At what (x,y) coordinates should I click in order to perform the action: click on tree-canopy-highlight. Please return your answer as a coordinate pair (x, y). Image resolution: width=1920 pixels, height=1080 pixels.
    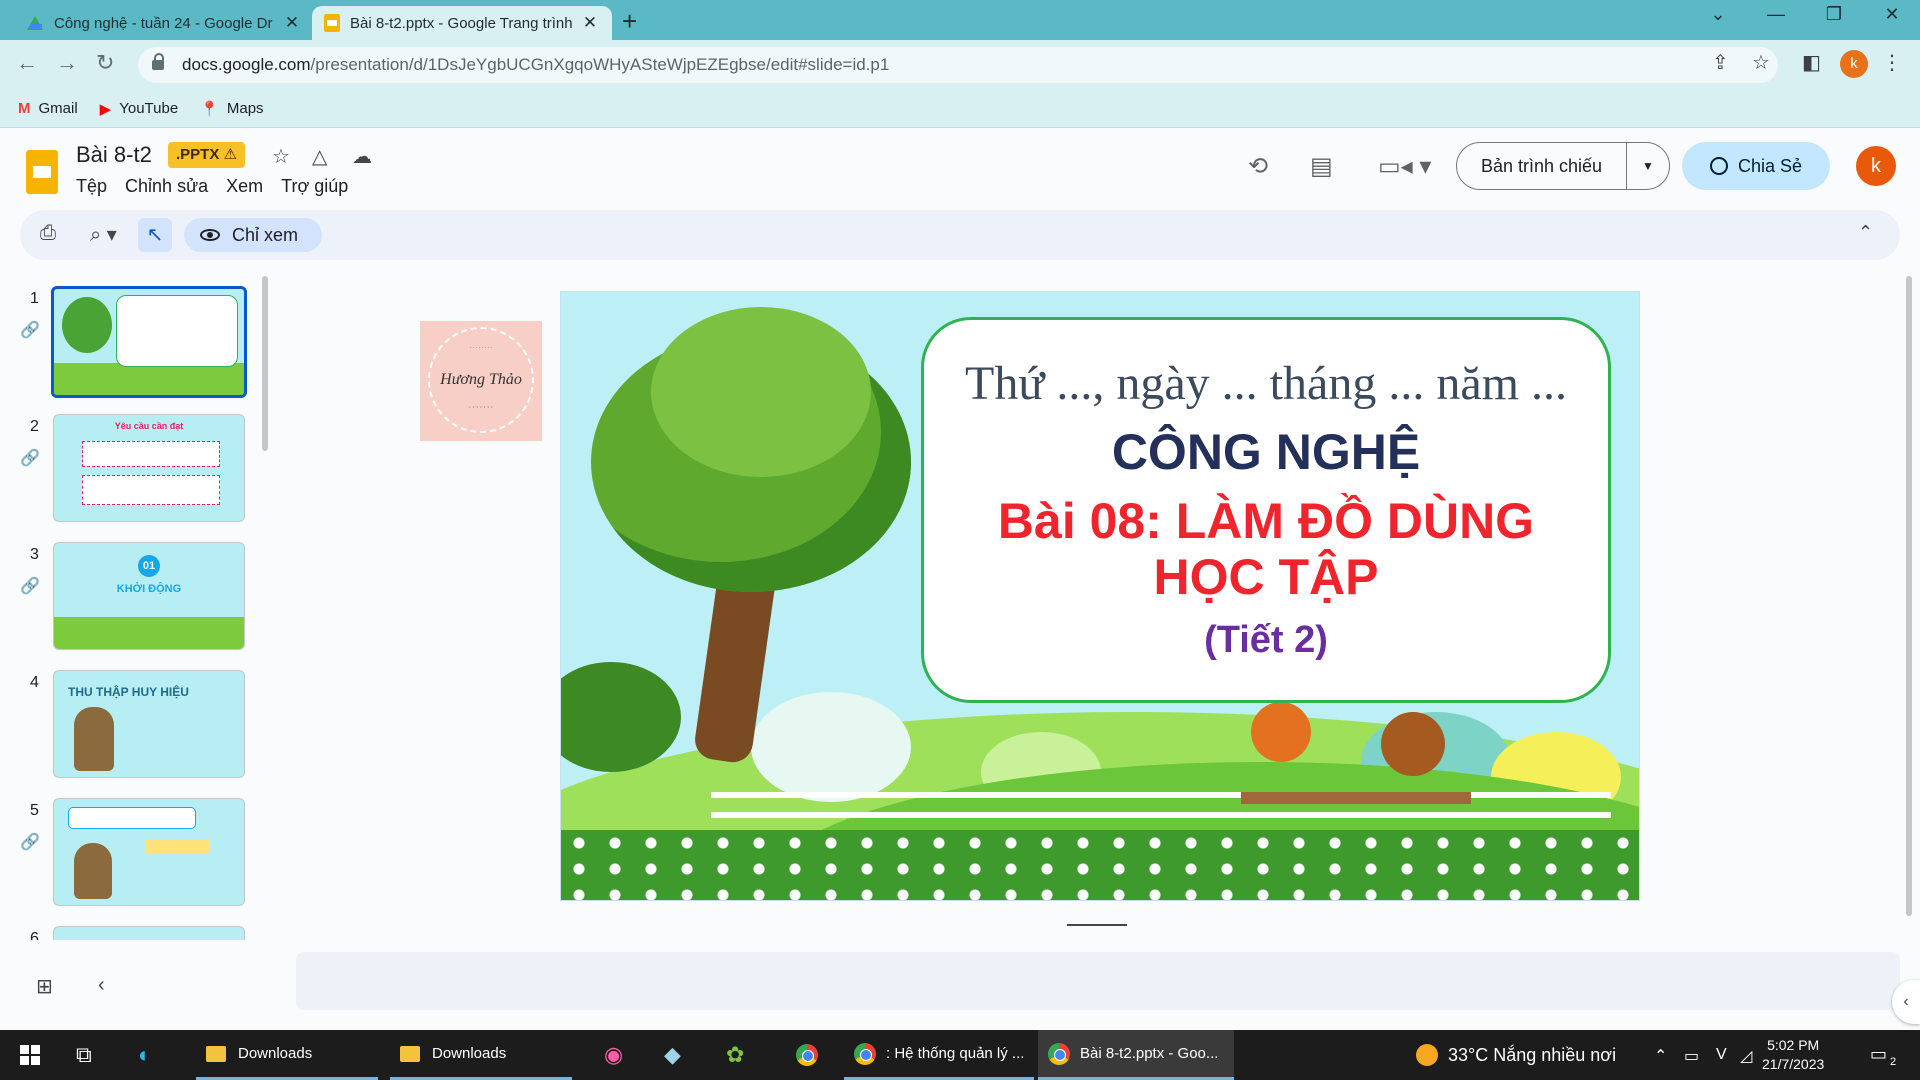
    Looking at the image, I should click on (761, 392).